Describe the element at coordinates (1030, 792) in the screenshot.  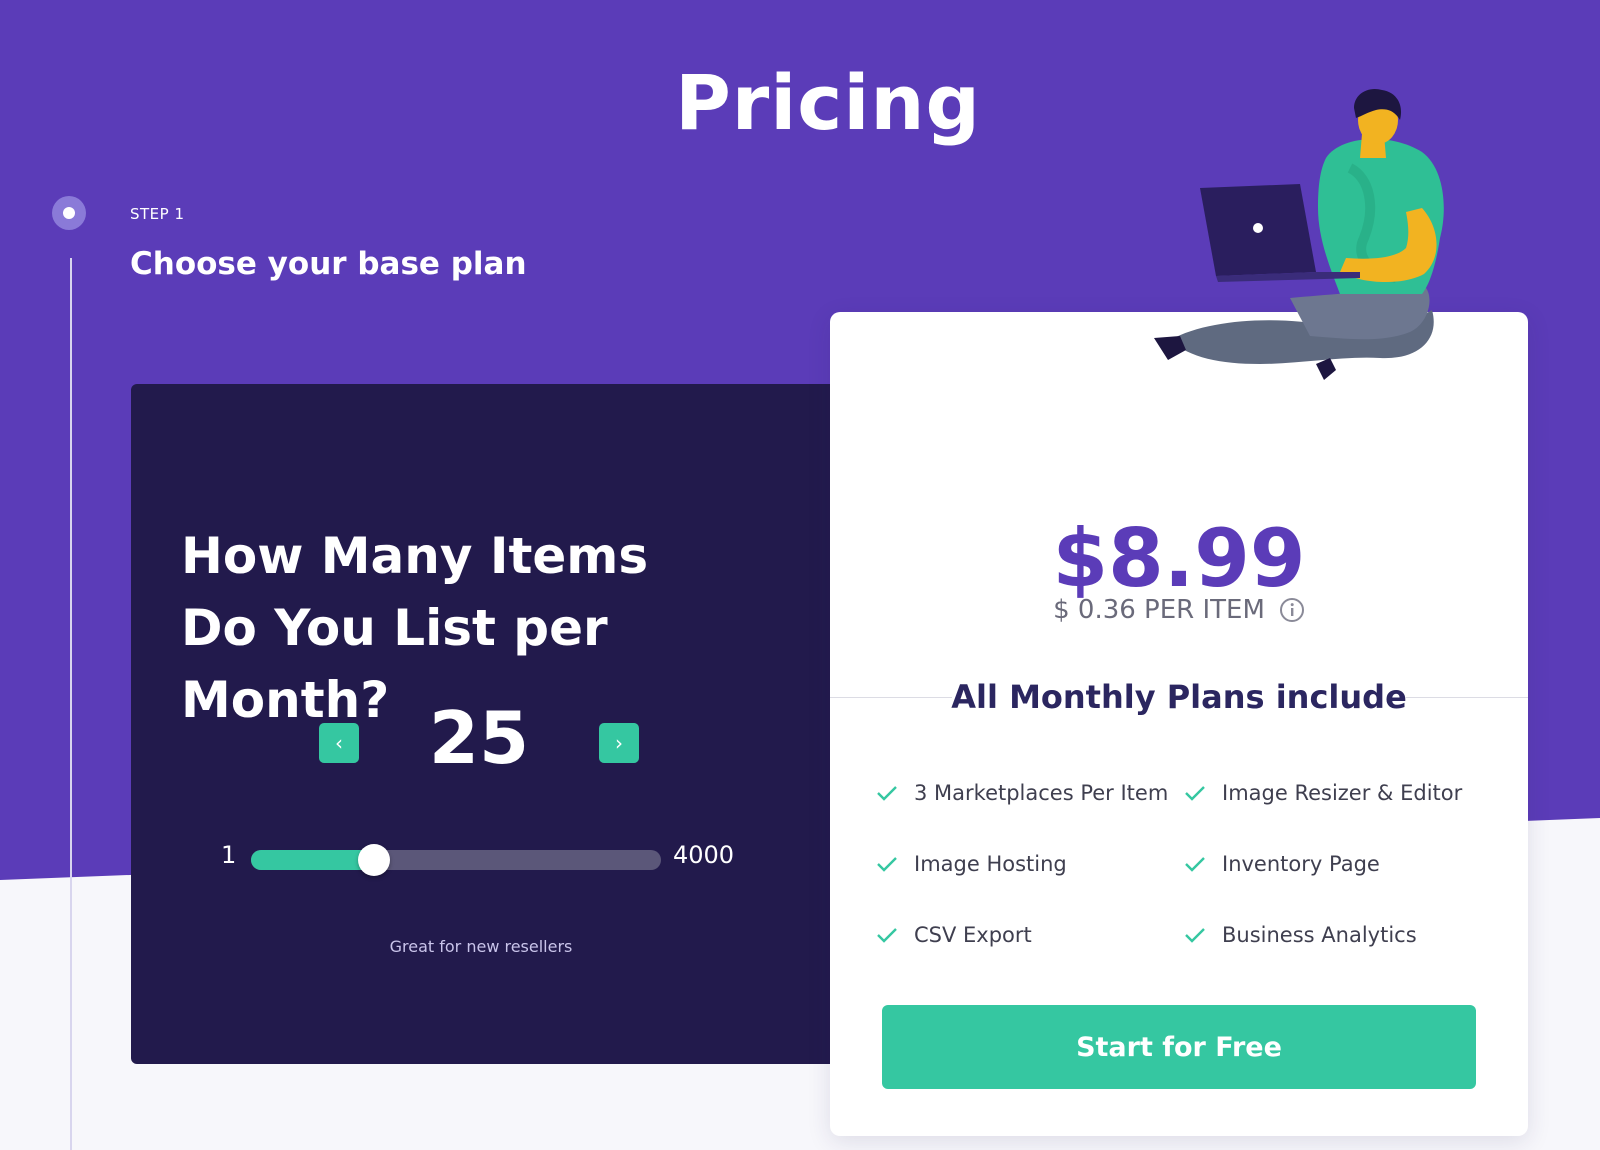
I see `feature-item: 3 Marketplaces Per Item` at that location.